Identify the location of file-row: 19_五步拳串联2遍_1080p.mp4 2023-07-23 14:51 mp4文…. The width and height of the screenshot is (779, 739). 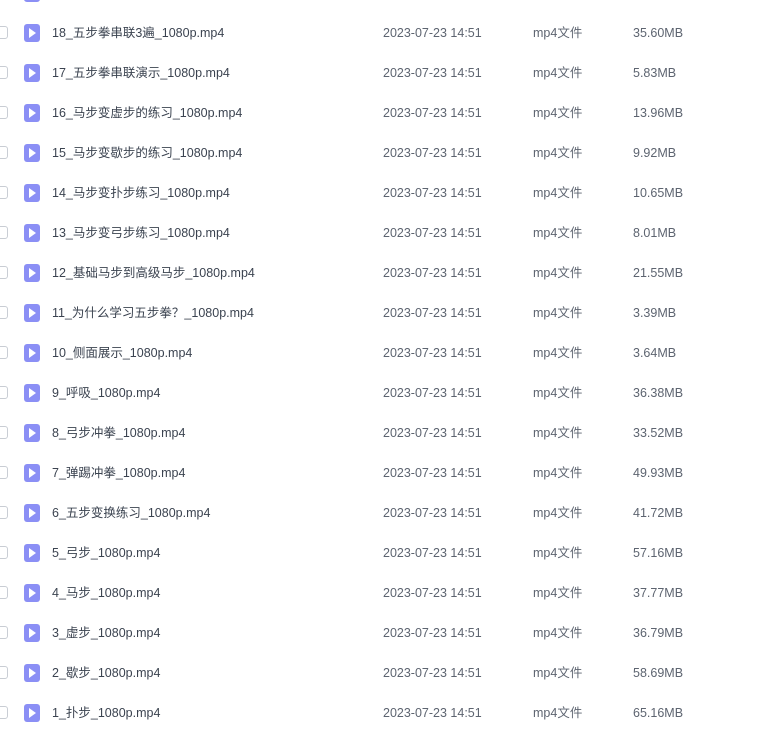
(389, 6).